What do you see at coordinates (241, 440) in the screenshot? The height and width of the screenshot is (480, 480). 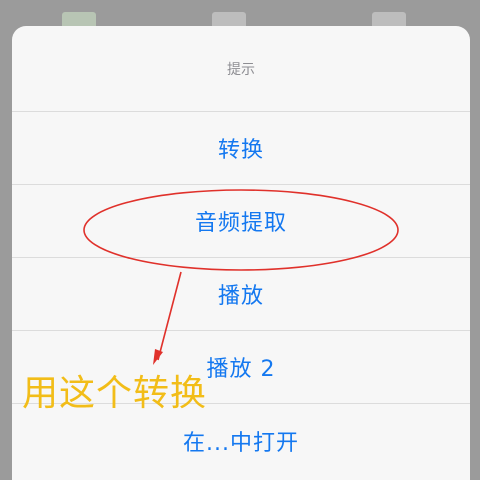 I see `open-in-button: 在...中打开` at bounding box center [241, 440].